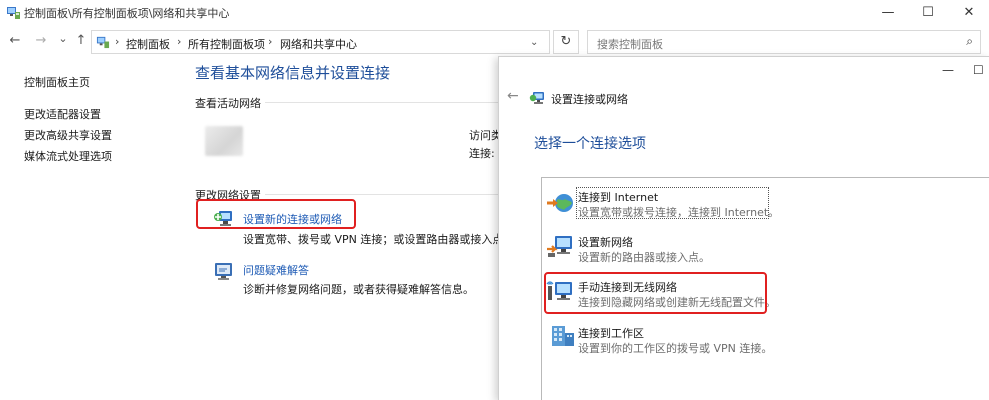 This screenshot has height=400, width=989. What do you see at coordinates (928, 13) in the screenshot?
I see `maximize-button: ☐` at bounding box center [928, 13].